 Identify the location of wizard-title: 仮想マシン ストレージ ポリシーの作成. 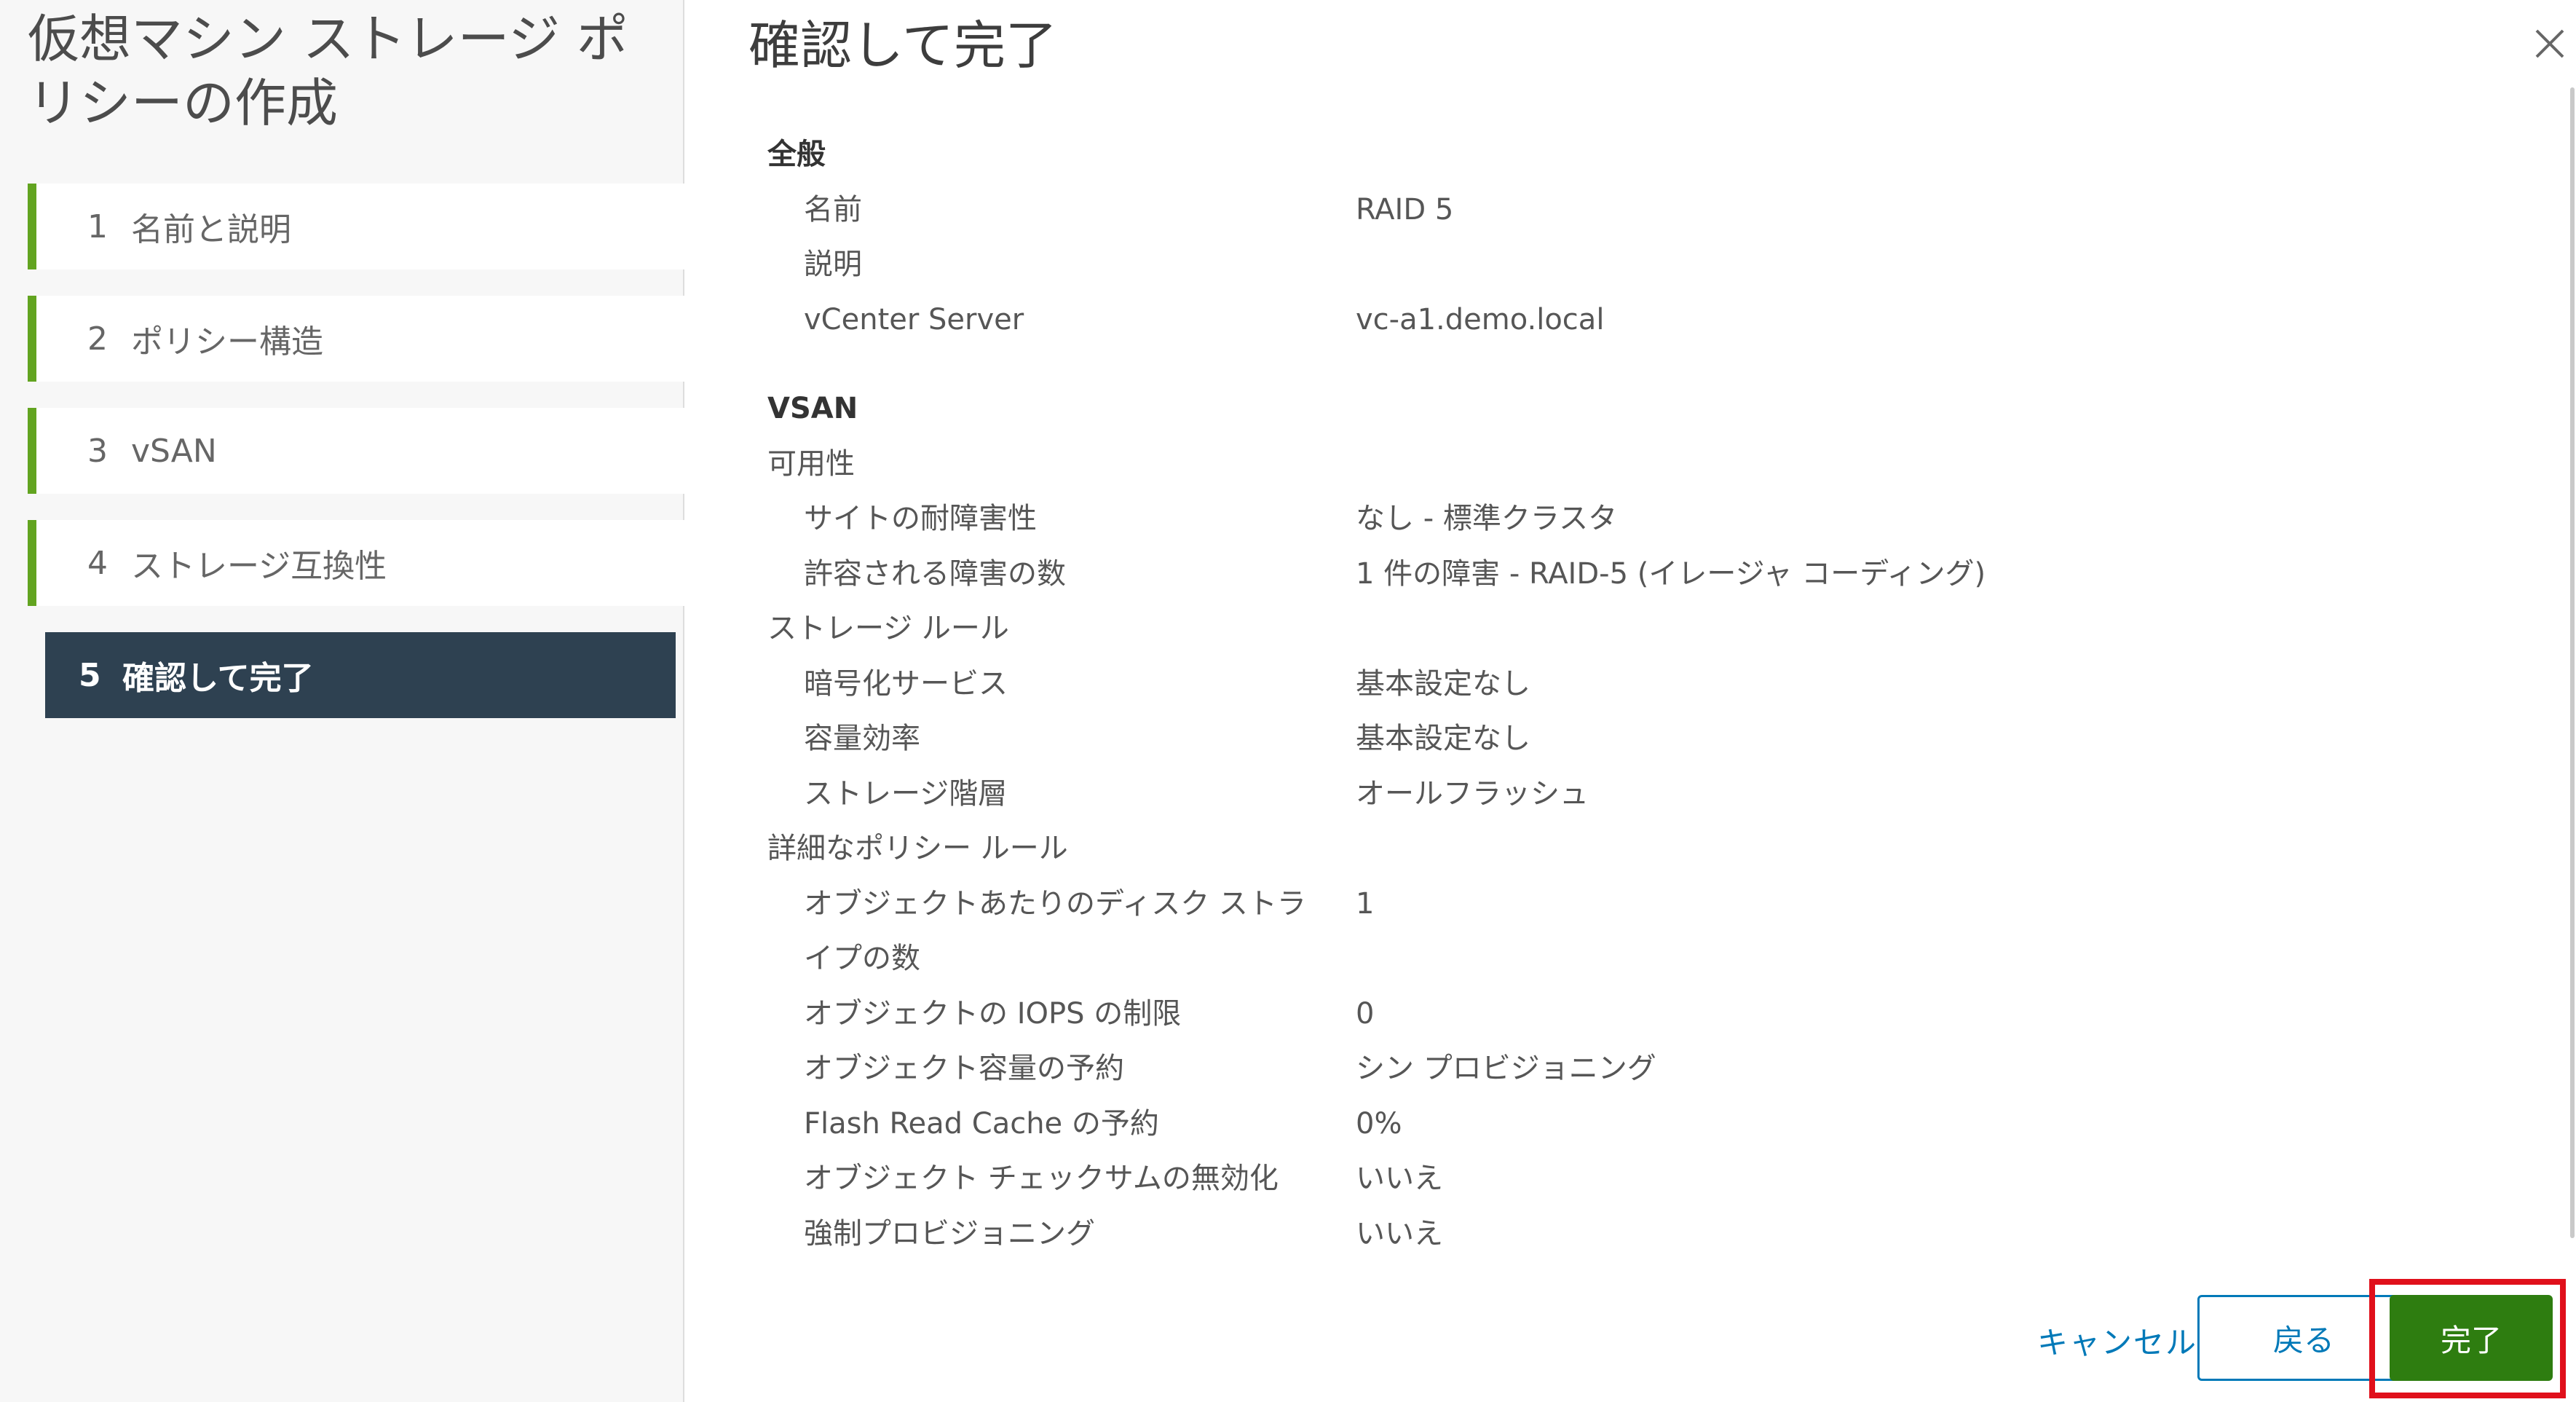
(328, 71).